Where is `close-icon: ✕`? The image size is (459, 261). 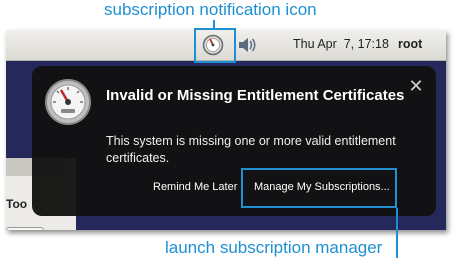 close-icon: ✕ is located at coordinates (416, 86).